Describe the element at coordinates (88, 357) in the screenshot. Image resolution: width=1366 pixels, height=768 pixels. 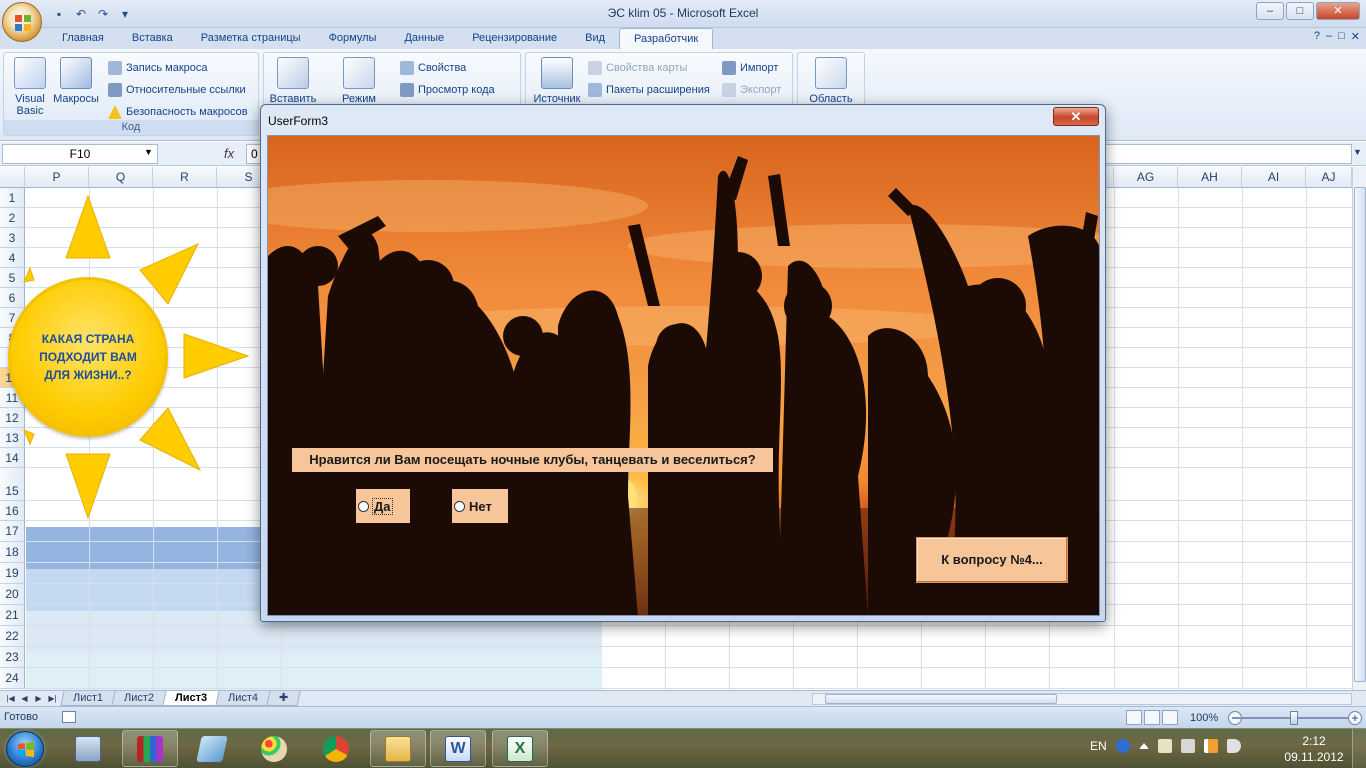
I see `sun-shape: КАКАЯ СТРАНА ПОДХОДИТ ВАМ ДЛЯ ЖИЗНИ..?` at that location.